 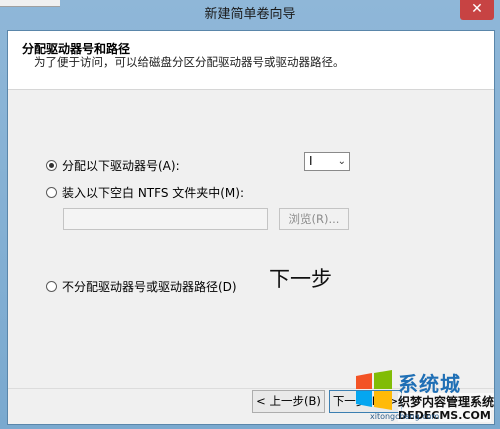 I want to click on watermark-line1: 织梦内容管理系统, so click(x=446, y=401).